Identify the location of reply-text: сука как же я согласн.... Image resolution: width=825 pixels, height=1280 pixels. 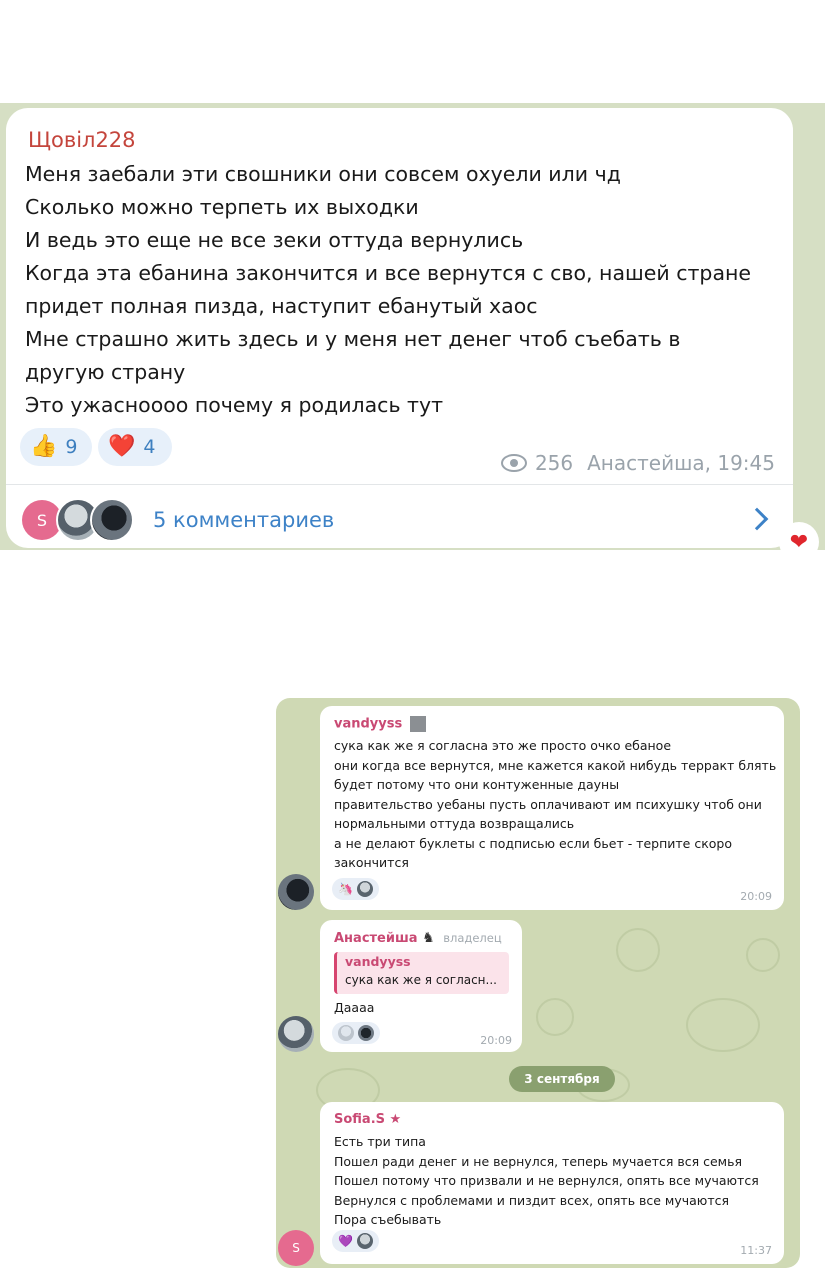
(421, 980).